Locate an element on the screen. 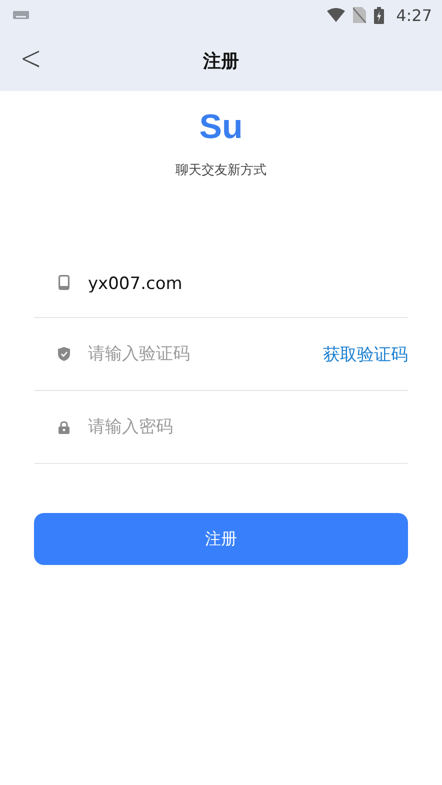  wifi-icon is located at coordinates (336, 15).